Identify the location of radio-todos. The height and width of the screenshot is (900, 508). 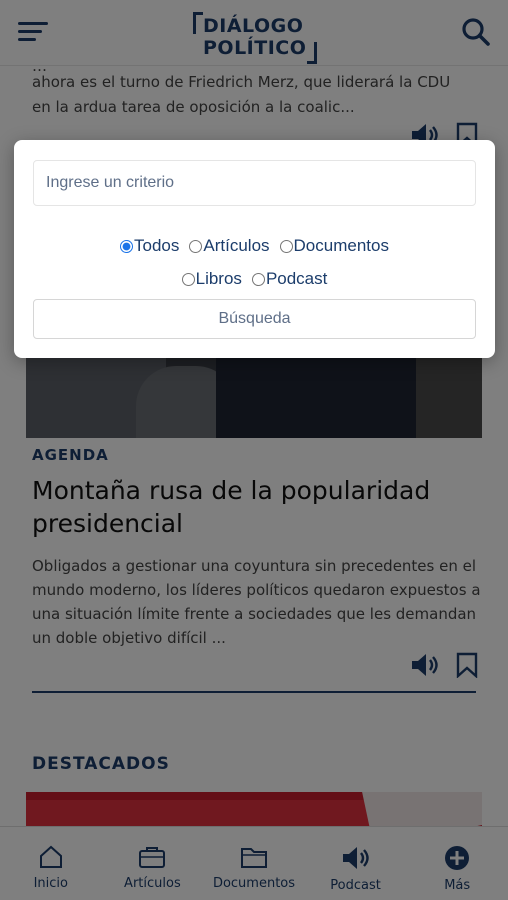
(127, 246).